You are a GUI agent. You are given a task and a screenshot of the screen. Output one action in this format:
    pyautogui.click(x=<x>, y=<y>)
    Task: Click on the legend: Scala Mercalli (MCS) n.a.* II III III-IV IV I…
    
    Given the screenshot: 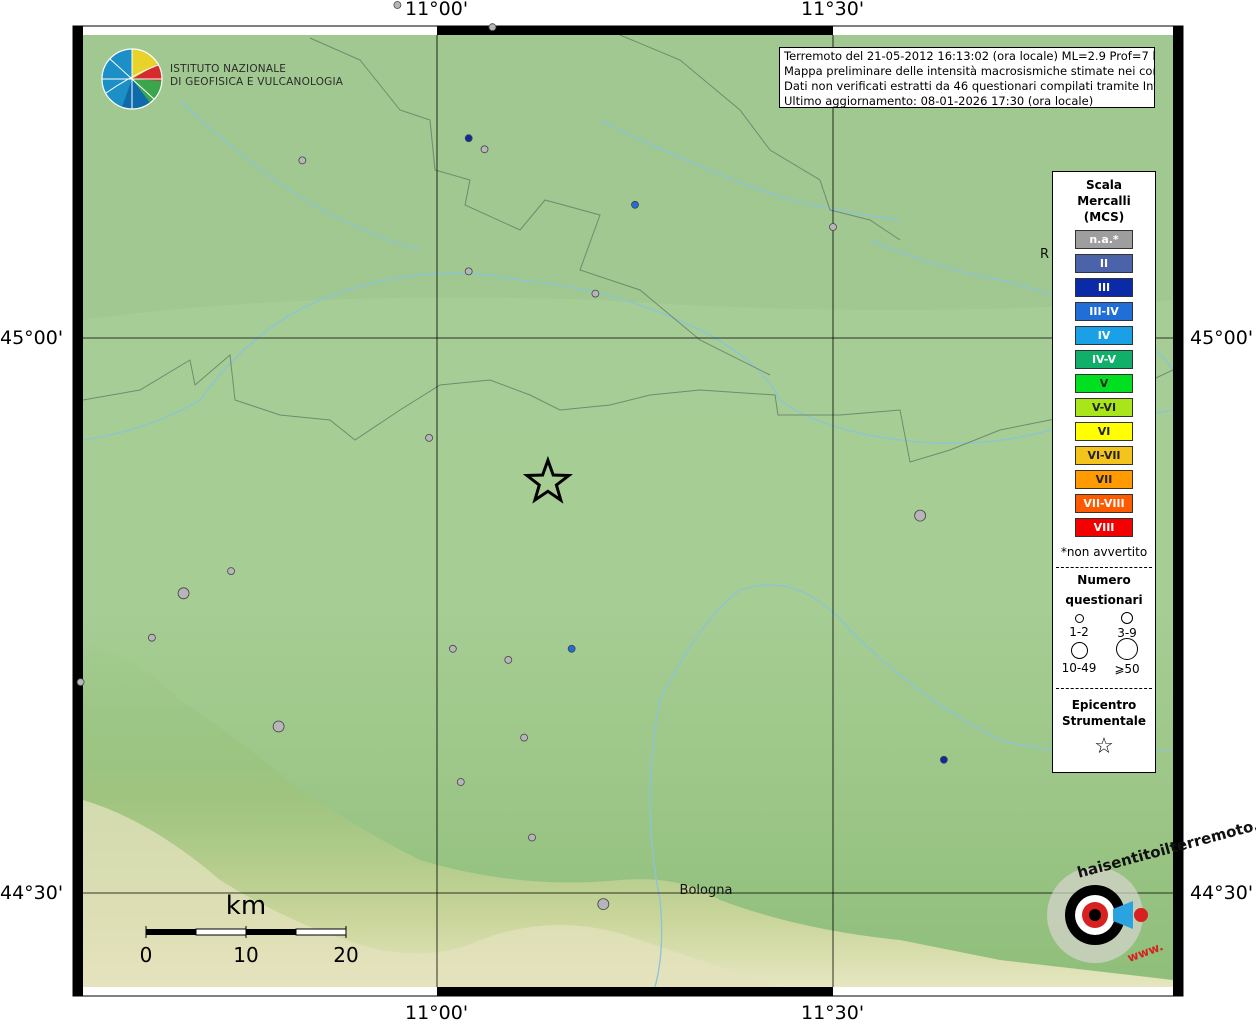 What is the action you would take?
    pyautogui.click(x=1104, y=472)
    